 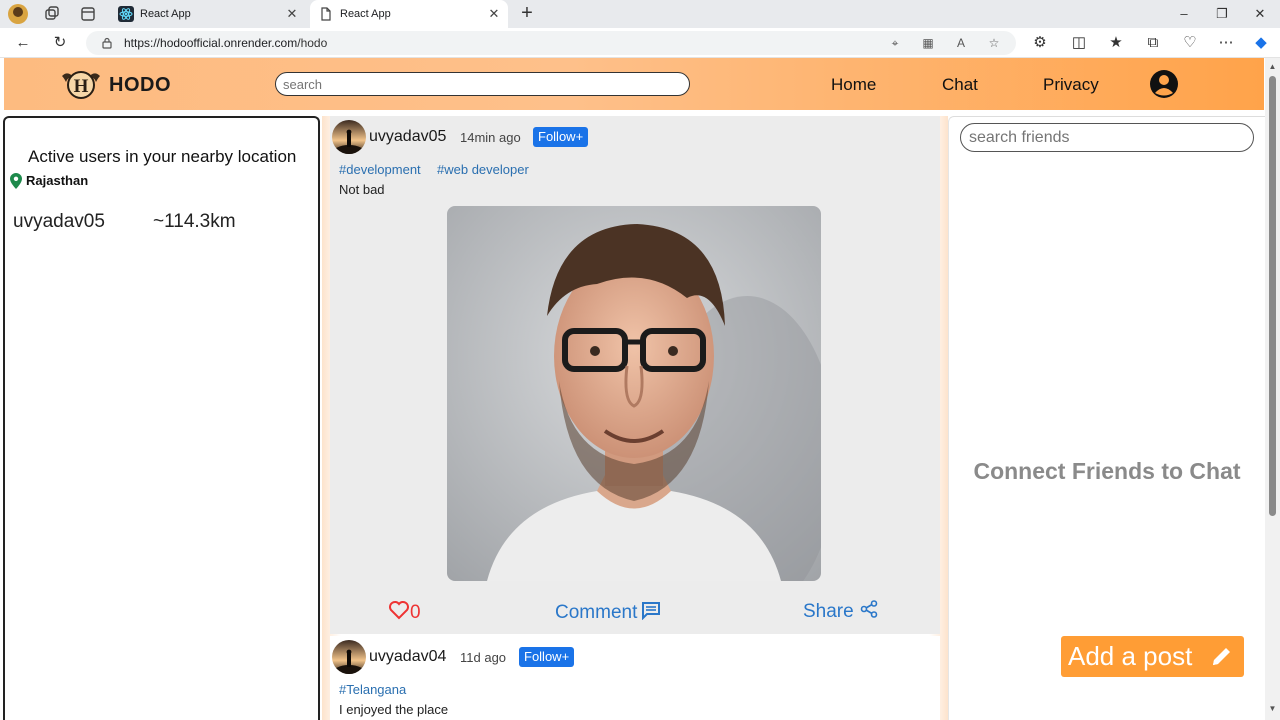 I want to click on browser-tab-bar: React App ✕ React App ✕ + – ❐ ✕, so click(x=640, y=14).